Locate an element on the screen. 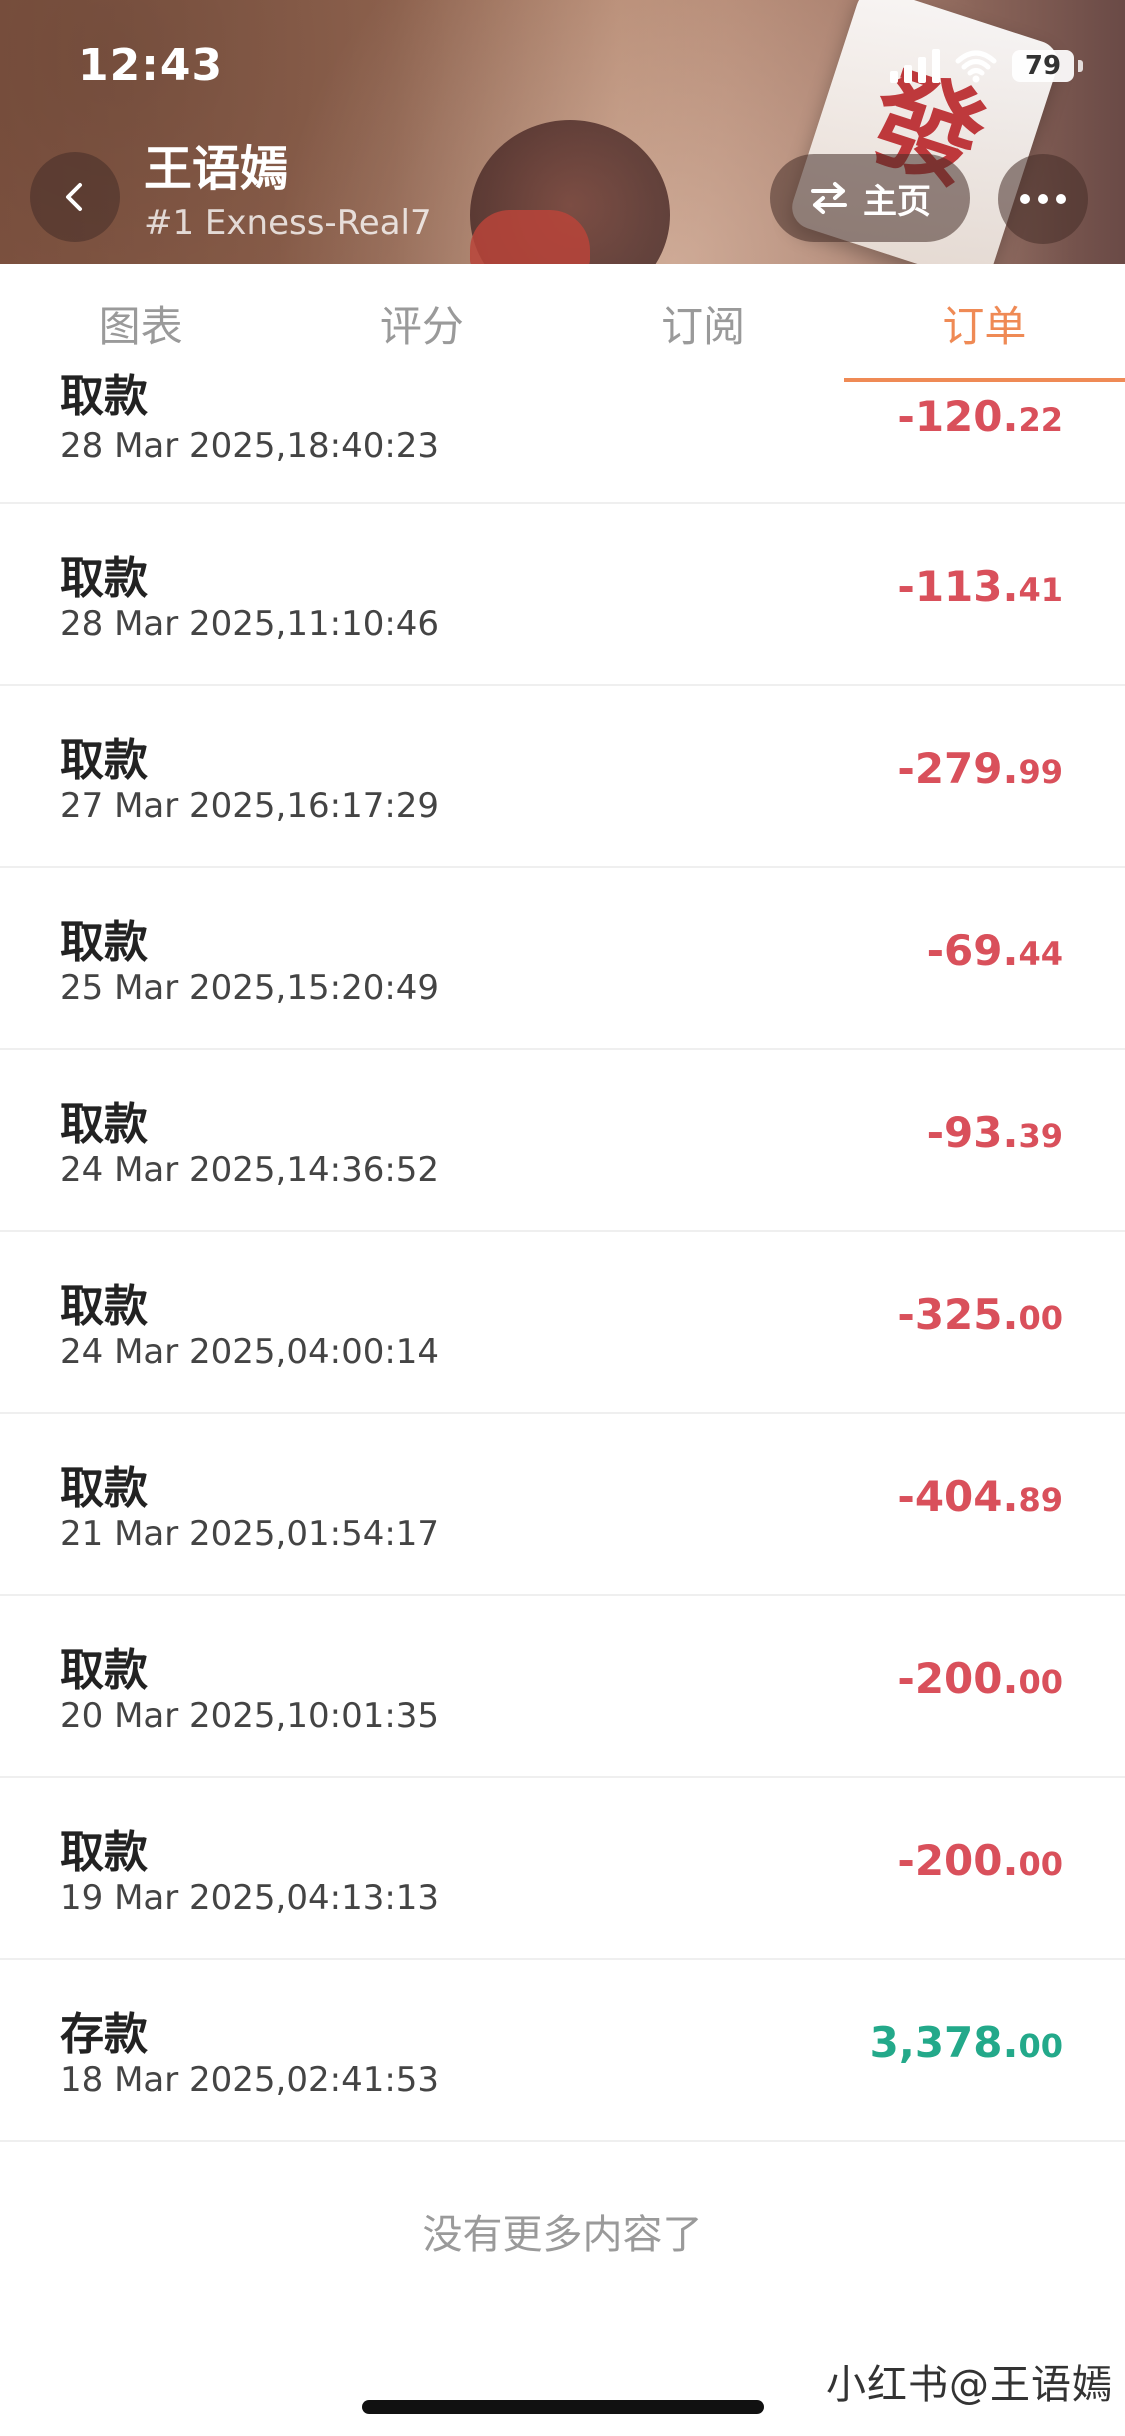  profile-title-block: 王语嫣 #1 Exness-Real7 is located at coordinates (288, 193).